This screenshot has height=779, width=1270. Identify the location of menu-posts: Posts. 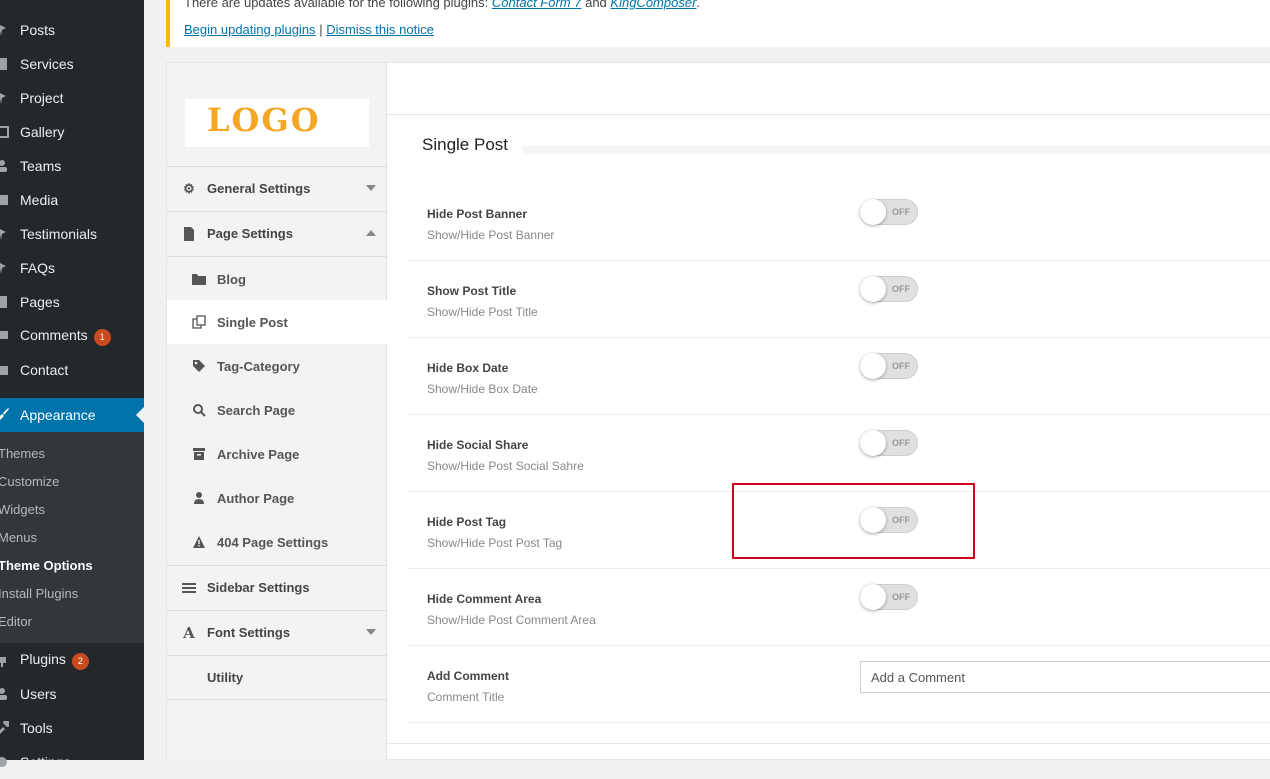
(72, 30).